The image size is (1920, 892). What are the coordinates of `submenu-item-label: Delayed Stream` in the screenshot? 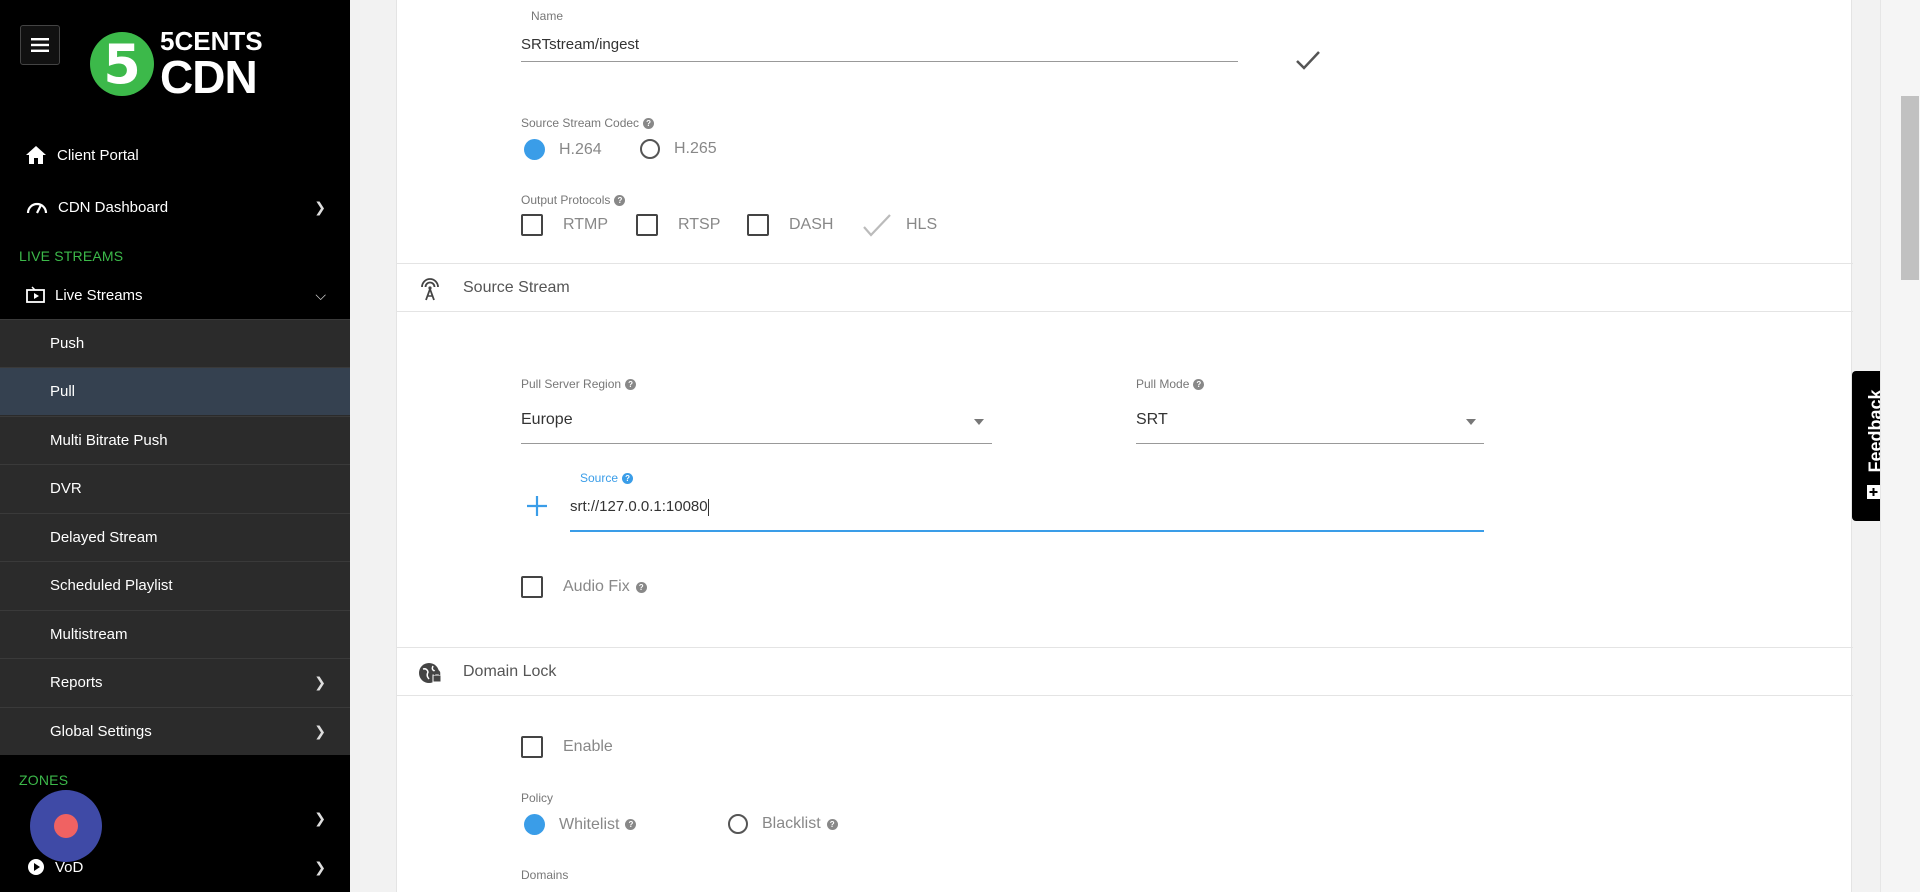 It's located at (104, 537).